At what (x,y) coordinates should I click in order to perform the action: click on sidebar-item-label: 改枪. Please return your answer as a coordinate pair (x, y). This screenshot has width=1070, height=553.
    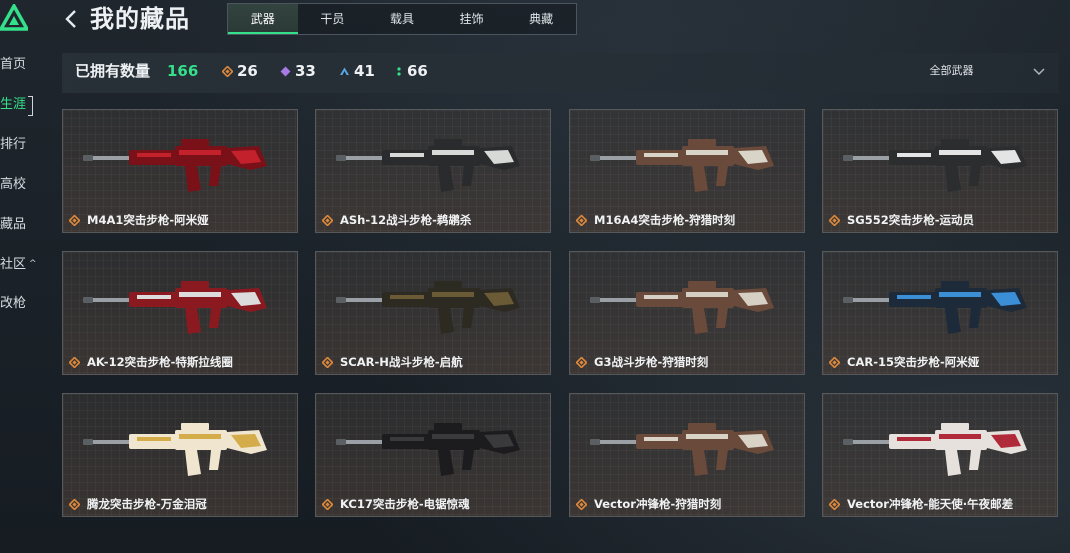
    Looking at the image, I should click on (13, 303).